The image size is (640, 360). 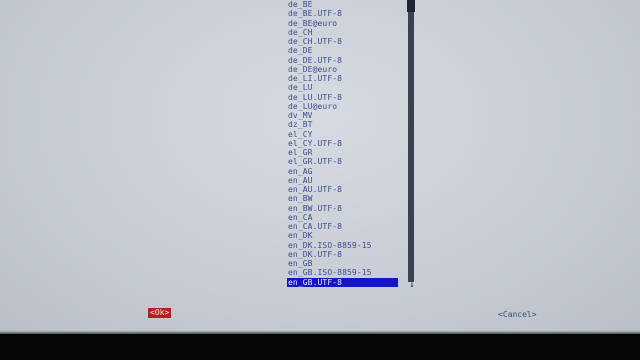 I want to click on locale-item: de_DE, so click(x=344, y=50).